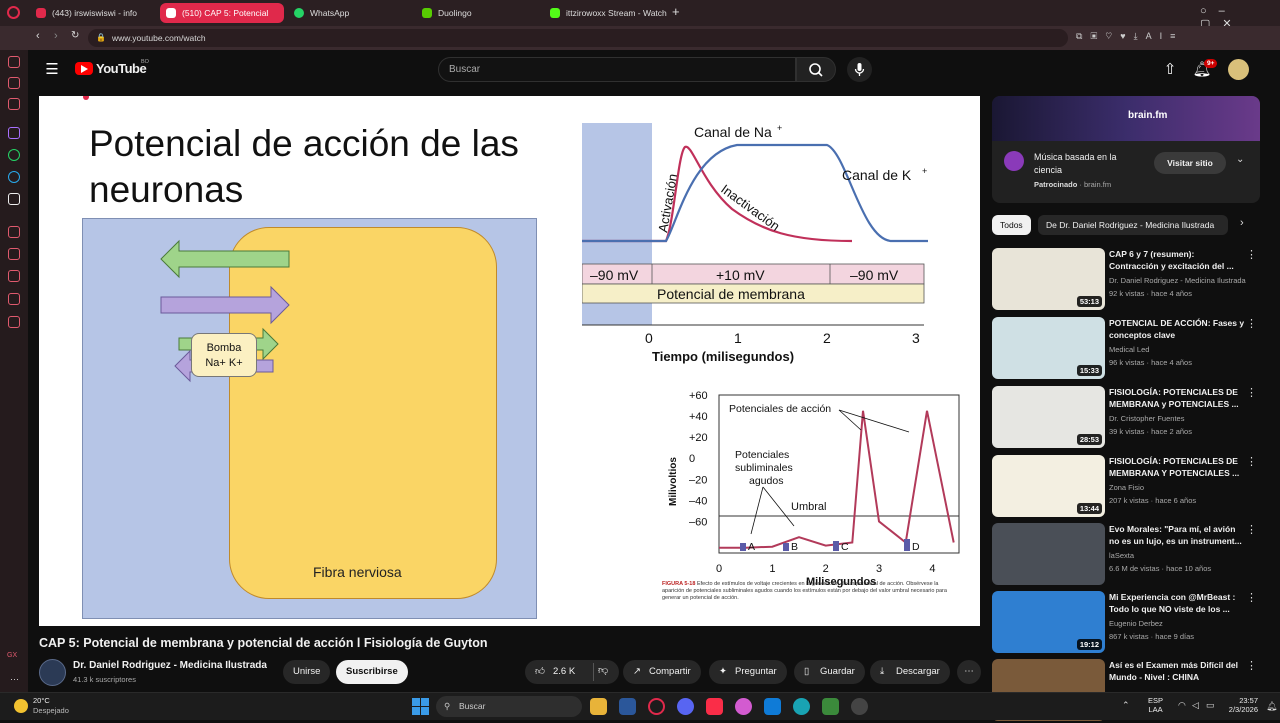  What do you see at coordinates (662, 672) in the screenshot?
I see `share-button: ↗ Compartir` at bounding box center [662, 672].